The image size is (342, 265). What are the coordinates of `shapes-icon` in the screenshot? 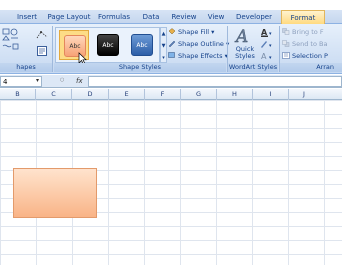 It's located at (10, 39).